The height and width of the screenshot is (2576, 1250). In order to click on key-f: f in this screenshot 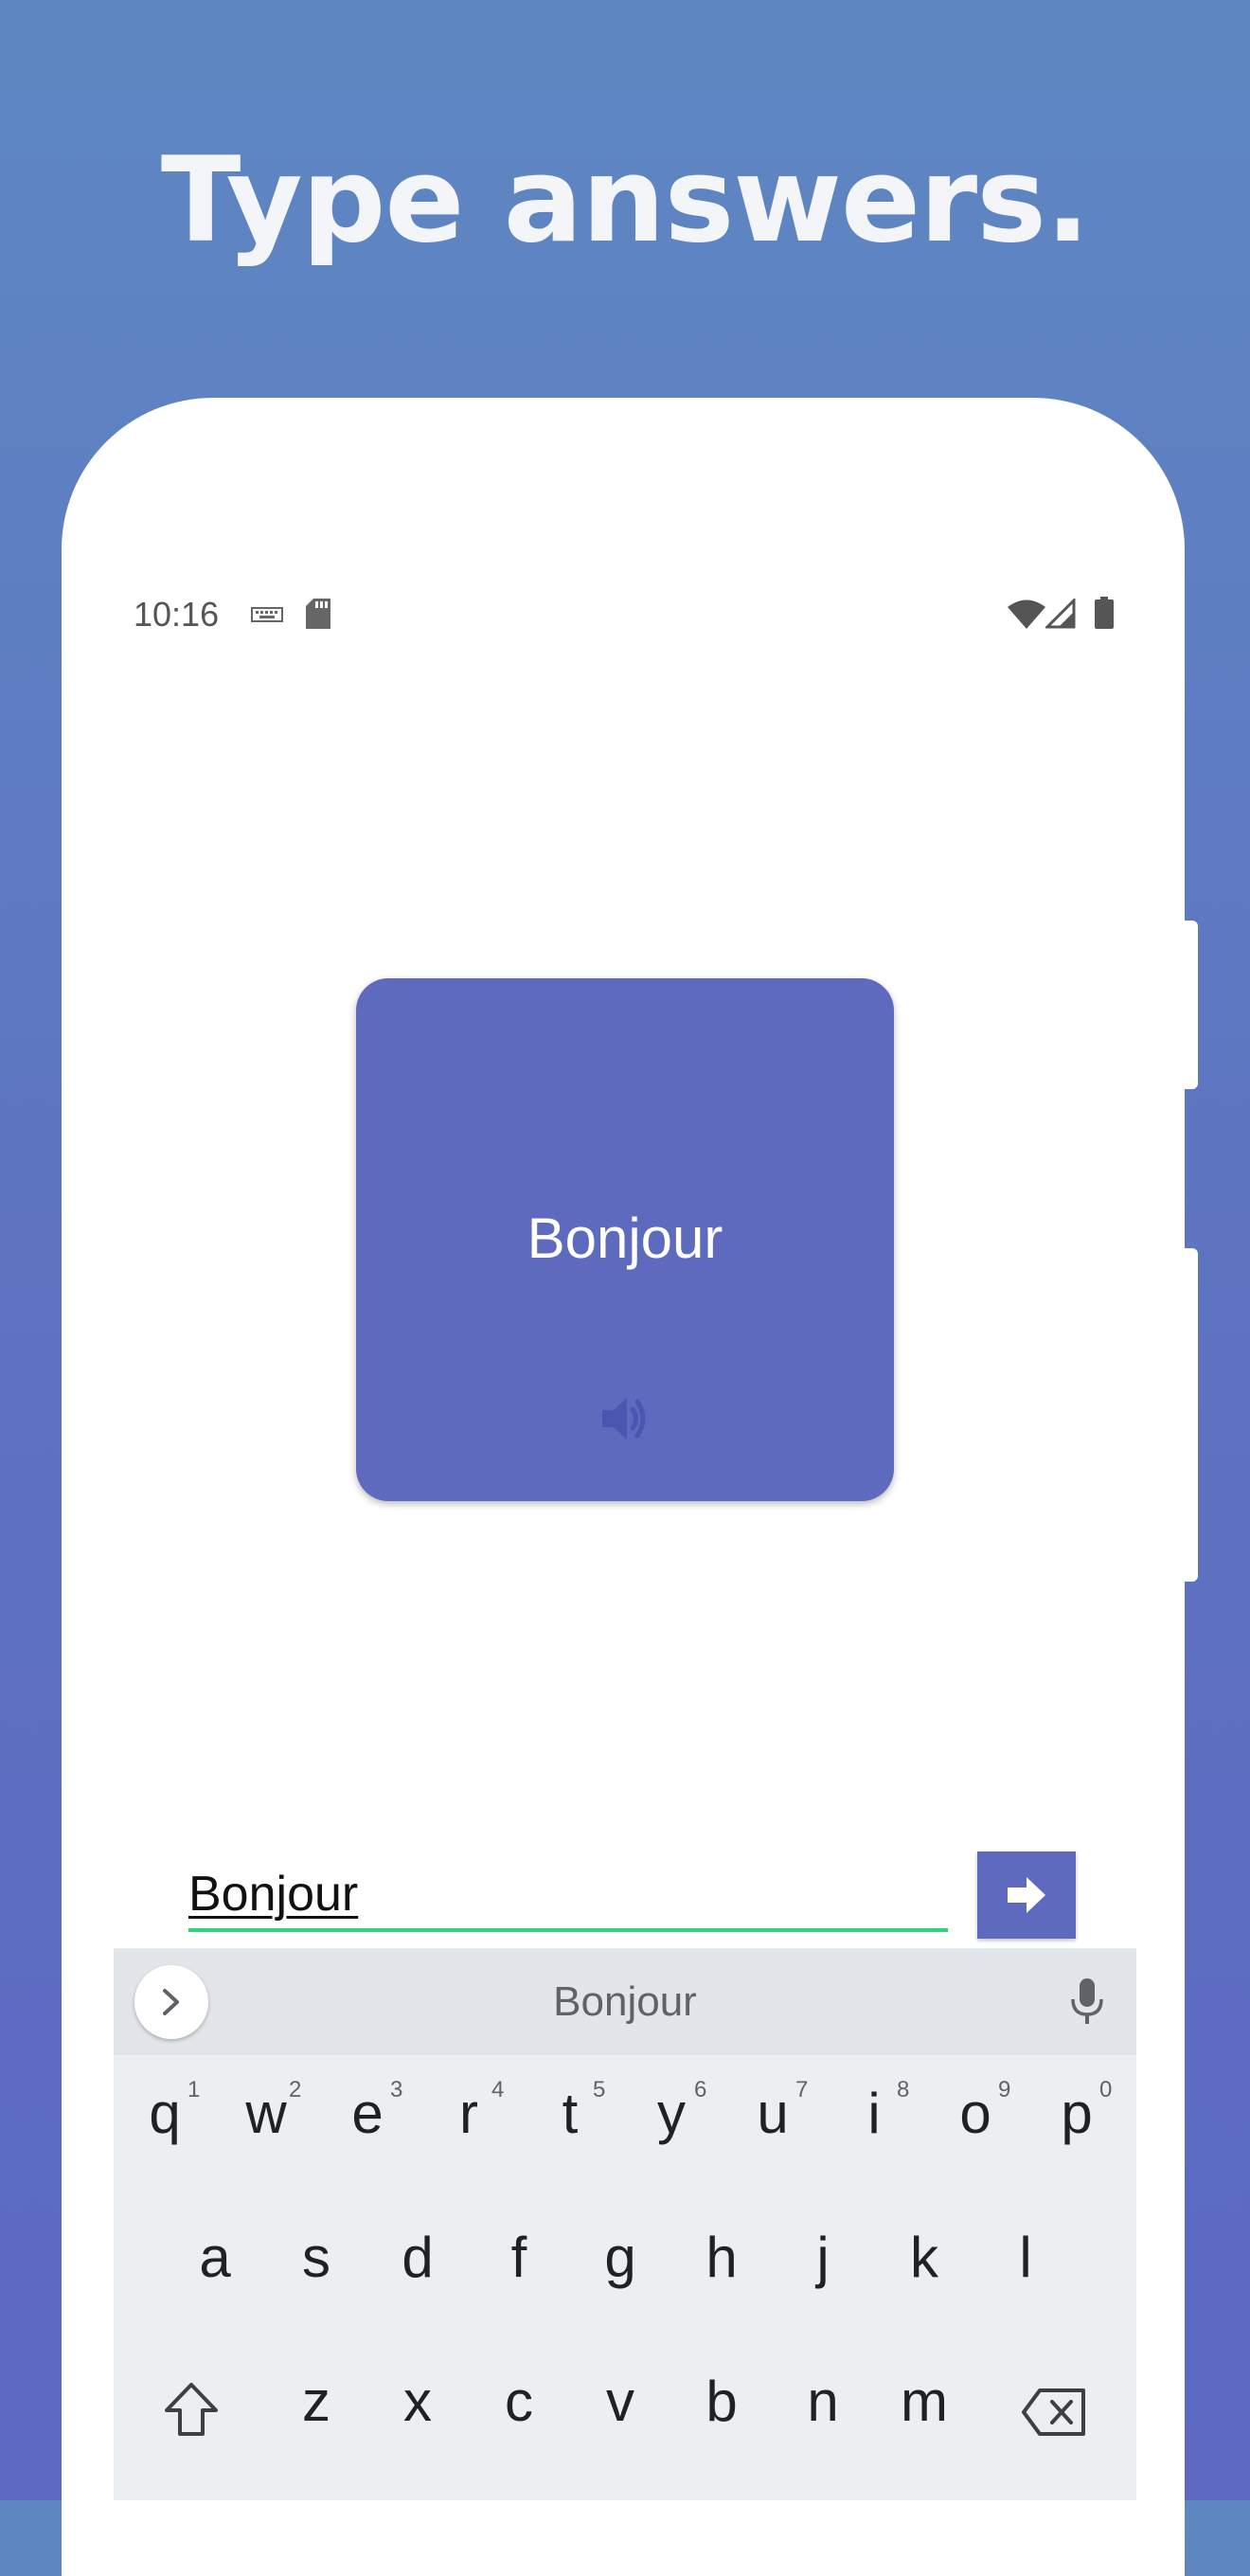, I will do `click(519, 2257)`.